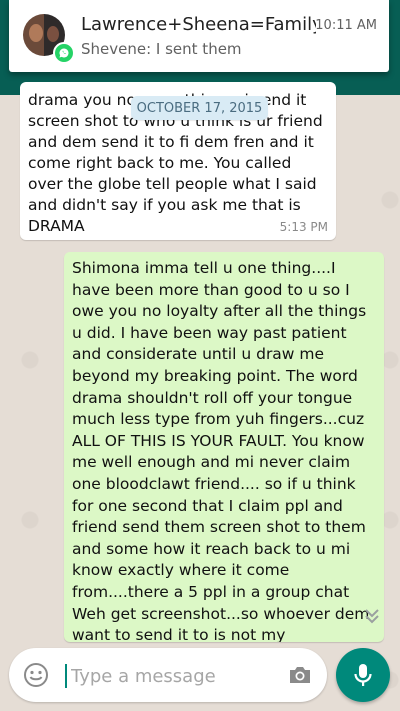  I want to click on mic-button, so click(363, 675).